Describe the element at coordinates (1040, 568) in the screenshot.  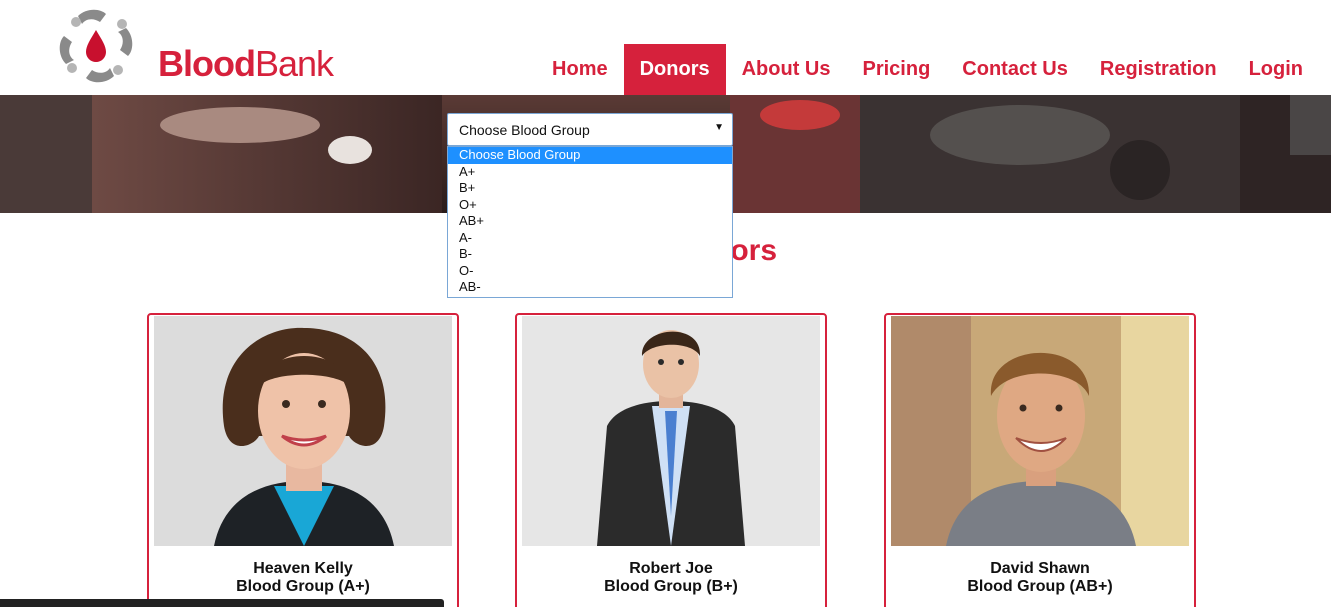
I see `donor-name: David Shawn` at that location.